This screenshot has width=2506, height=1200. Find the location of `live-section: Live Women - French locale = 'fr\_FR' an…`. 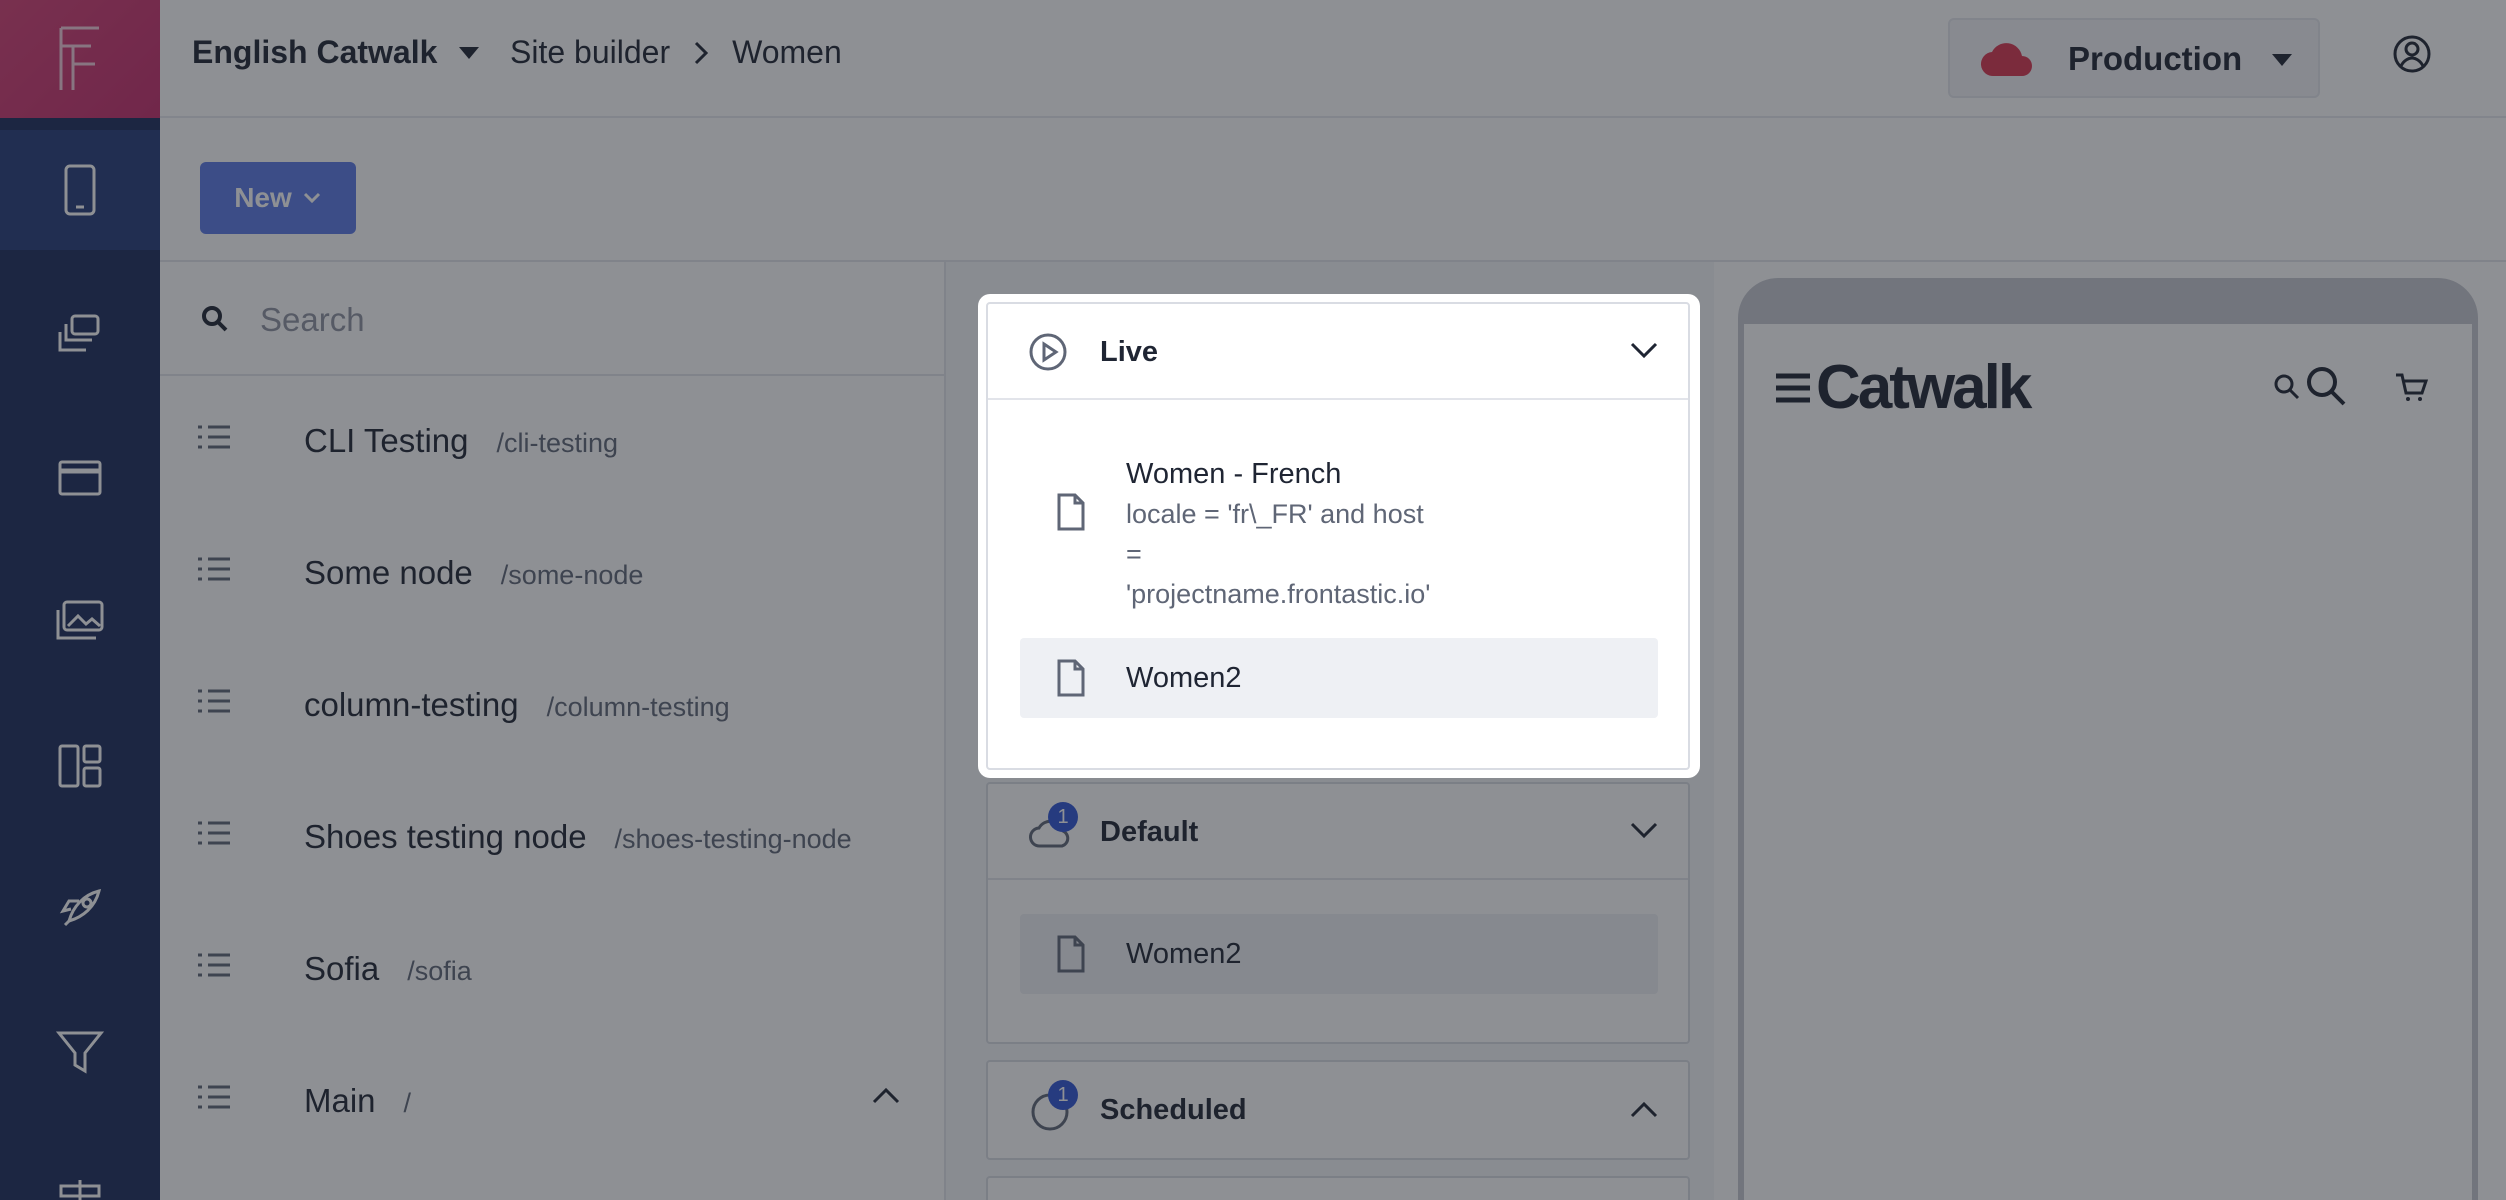

live-section: Live Women - French locale = 'fr\_FR' an… is located at coordinates (1338, 536).